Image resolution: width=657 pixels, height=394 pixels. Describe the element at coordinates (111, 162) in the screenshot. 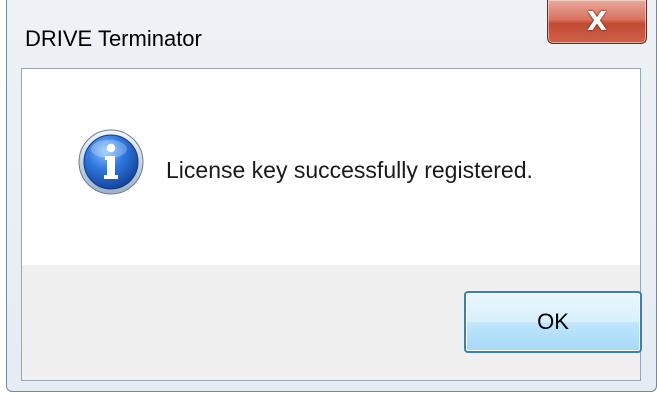

I see `info-icon` at that location.